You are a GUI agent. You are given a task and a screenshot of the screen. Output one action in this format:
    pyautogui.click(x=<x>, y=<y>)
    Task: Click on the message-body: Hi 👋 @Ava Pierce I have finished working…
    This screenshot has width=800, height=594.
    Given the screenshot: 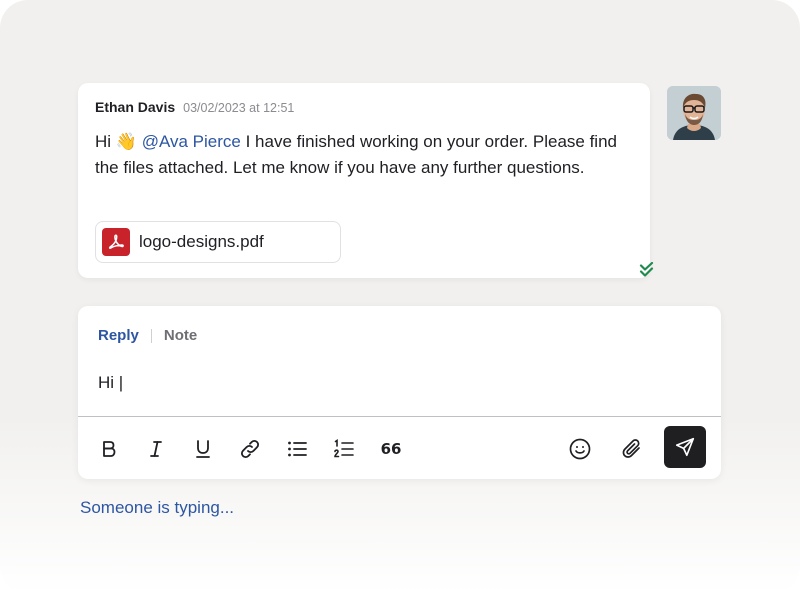 What is the action you would take?
    pyautogui.click(x=367, y=155)
    